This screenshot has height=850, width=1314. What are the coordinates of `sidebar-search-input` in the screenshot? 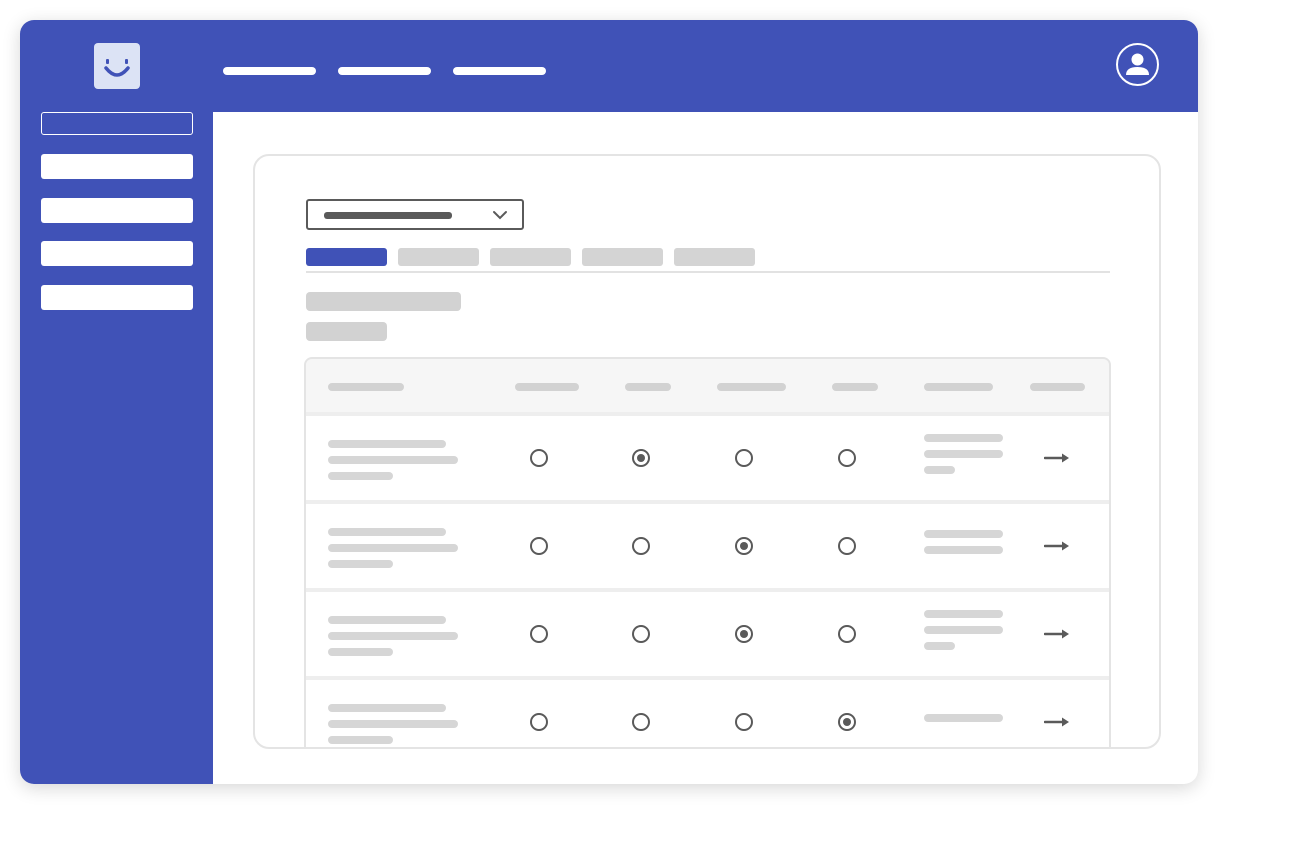 It's located at (117, 123).